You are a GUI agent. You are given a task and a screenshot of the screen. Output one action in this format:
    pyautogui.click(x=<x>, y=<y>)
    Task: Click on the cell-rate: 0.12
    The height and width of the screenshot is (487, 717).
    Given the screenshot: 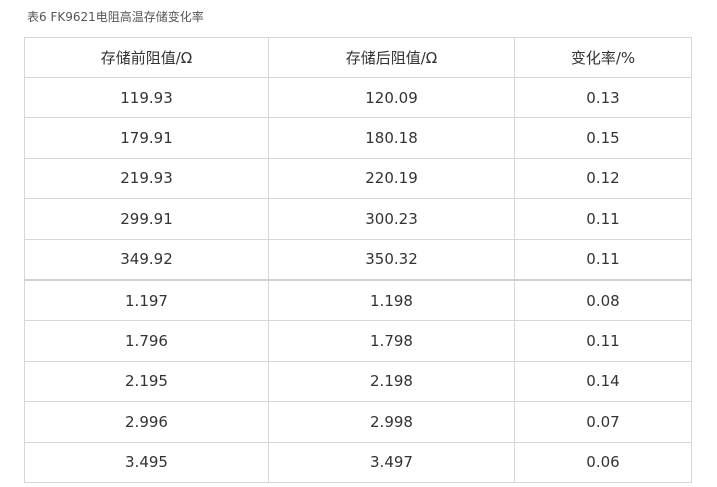 What is the action you would take?
    pyautogui.click(x=603, y=178)
    